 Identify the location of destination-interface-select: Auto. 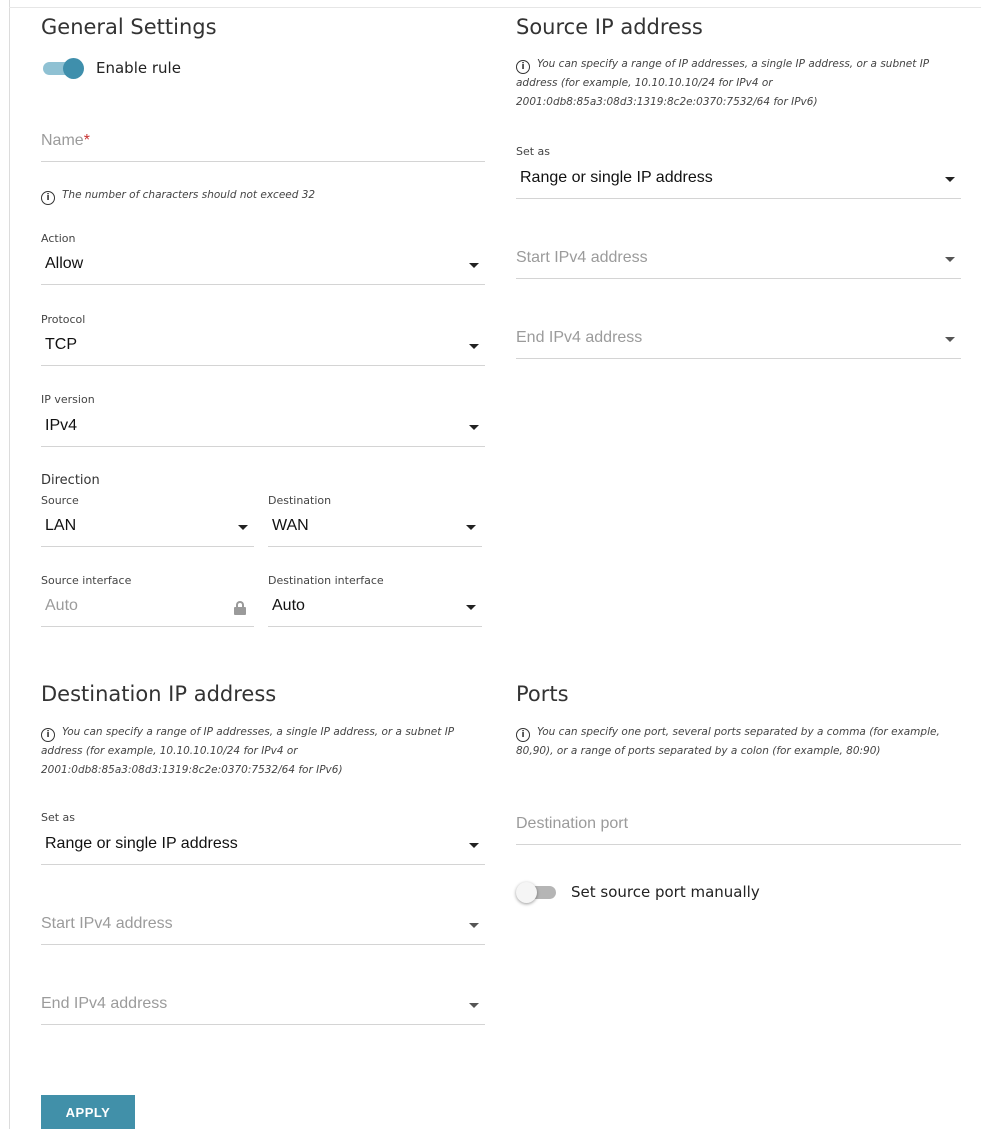
(375, 609).